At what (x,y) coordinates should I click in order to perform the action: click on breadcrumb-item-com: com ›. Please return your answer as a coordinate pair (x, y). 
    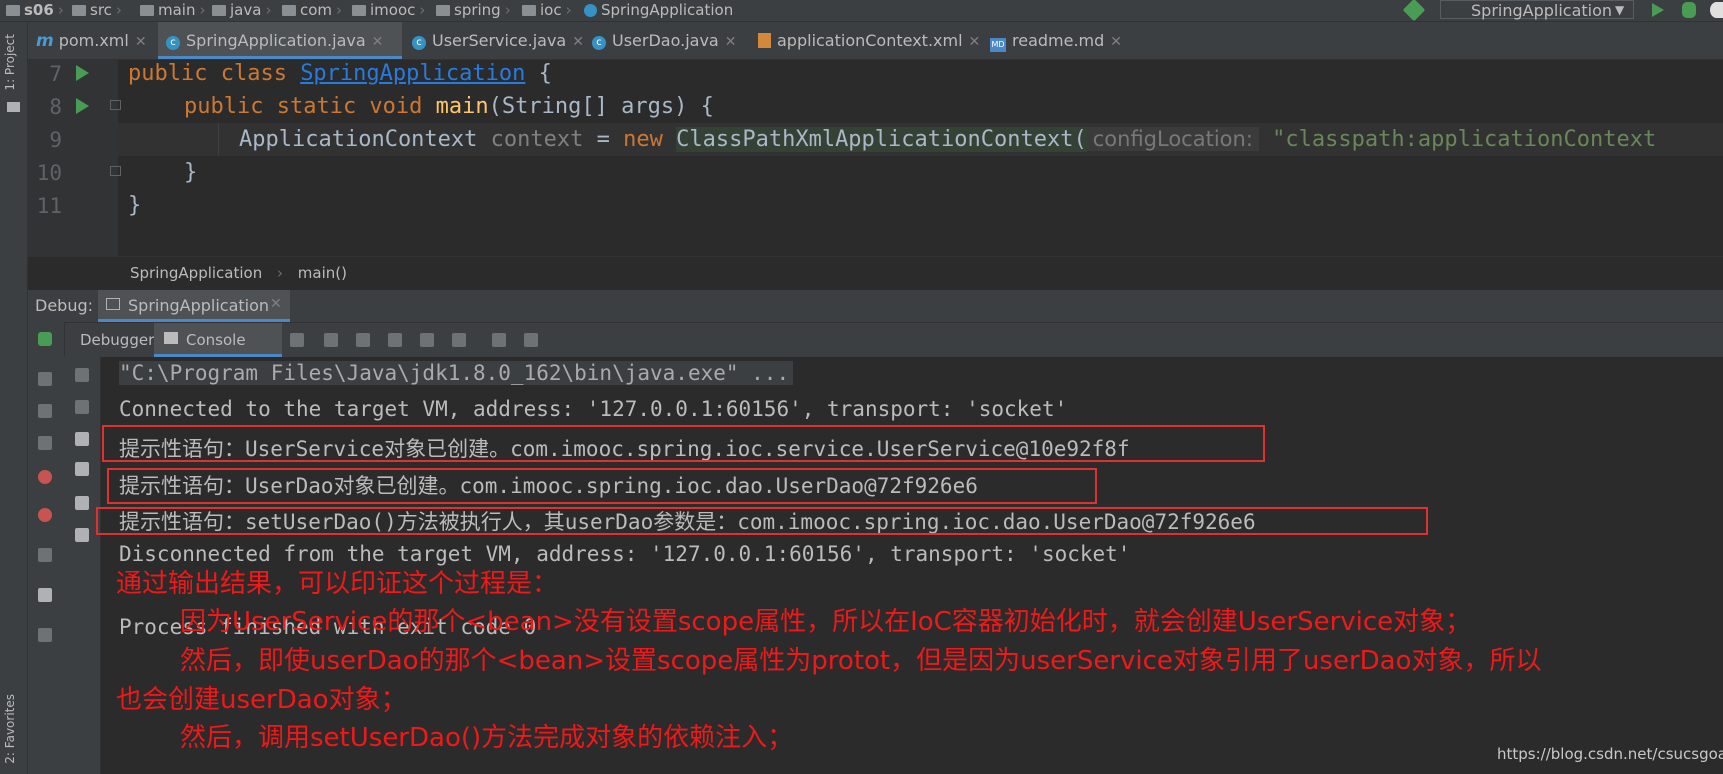
    Looking at the image, I should click on (314, 10).